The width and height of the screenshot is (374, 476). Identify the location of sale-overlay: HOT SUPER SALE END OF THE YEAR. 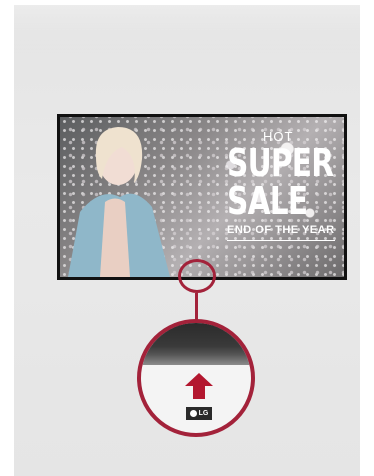
(282, 185).